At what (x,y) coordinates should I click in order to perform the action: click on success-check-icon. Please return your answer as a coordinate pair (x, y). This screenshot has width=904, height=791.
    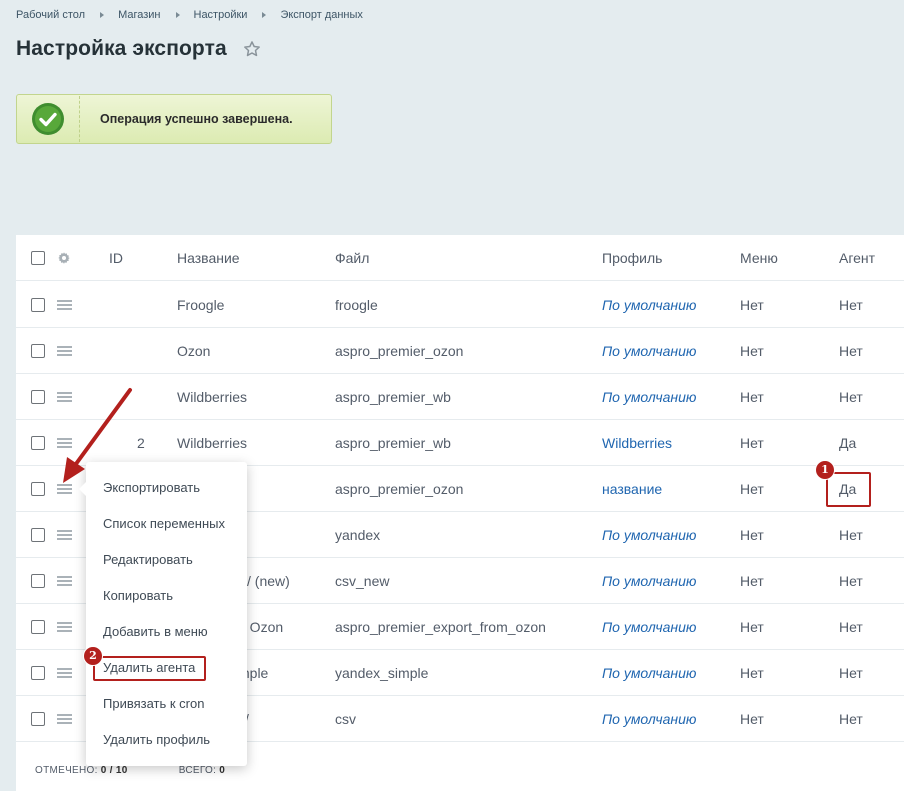
    Looking at the image, I should click on (48, 119).